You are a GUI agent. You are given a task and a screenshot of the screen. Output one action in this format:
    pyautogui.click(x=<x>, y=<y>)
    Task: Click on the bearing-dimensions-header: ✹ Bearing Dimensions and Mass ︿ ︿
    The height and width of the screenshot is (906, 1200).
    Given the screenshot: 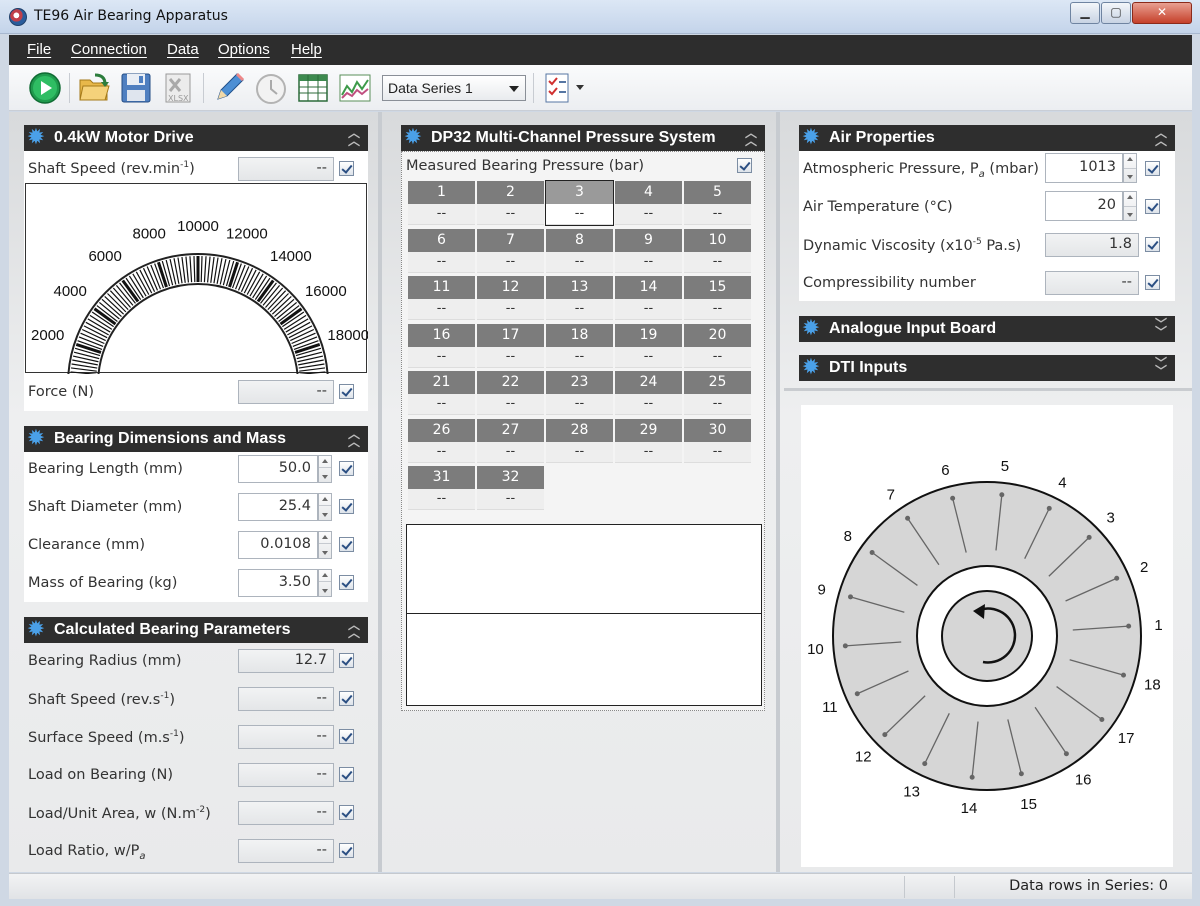 What is the action you would take?
    pyautogui.click(x=196, y=439)
    